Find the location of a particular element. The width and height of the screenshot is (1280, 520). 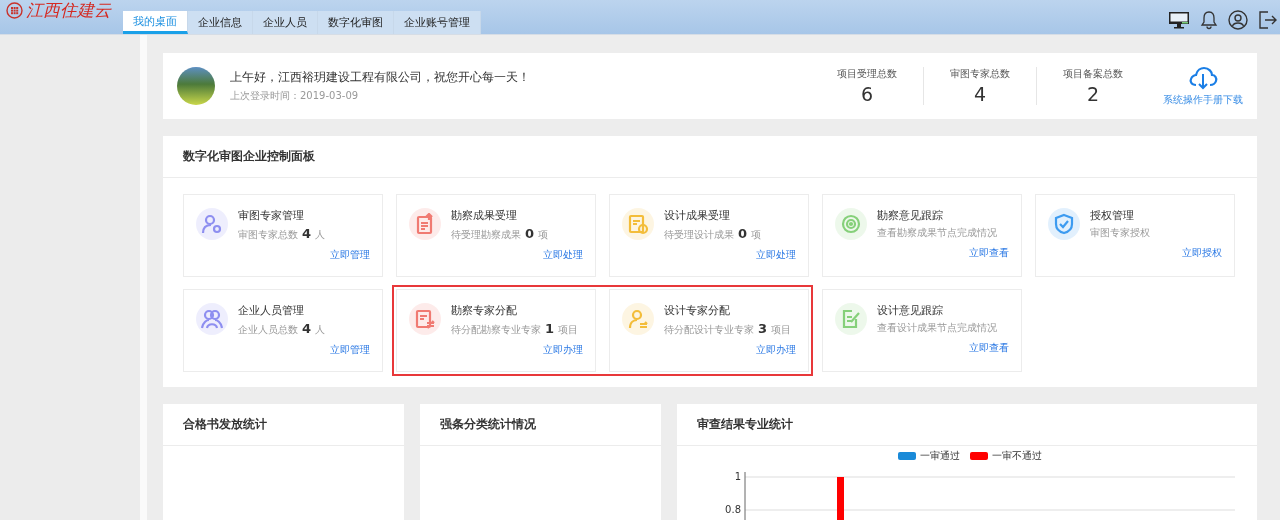

card-title: 勘察意见跟踪 is located at coordinates (910, 215).